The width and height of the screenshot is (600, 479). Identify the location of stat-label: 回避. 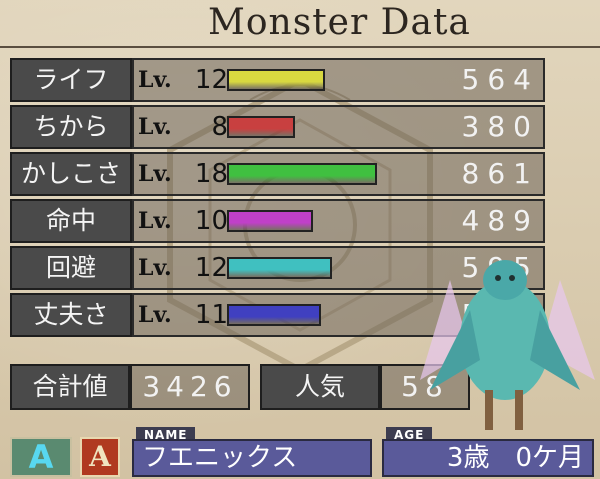
(71, 268).